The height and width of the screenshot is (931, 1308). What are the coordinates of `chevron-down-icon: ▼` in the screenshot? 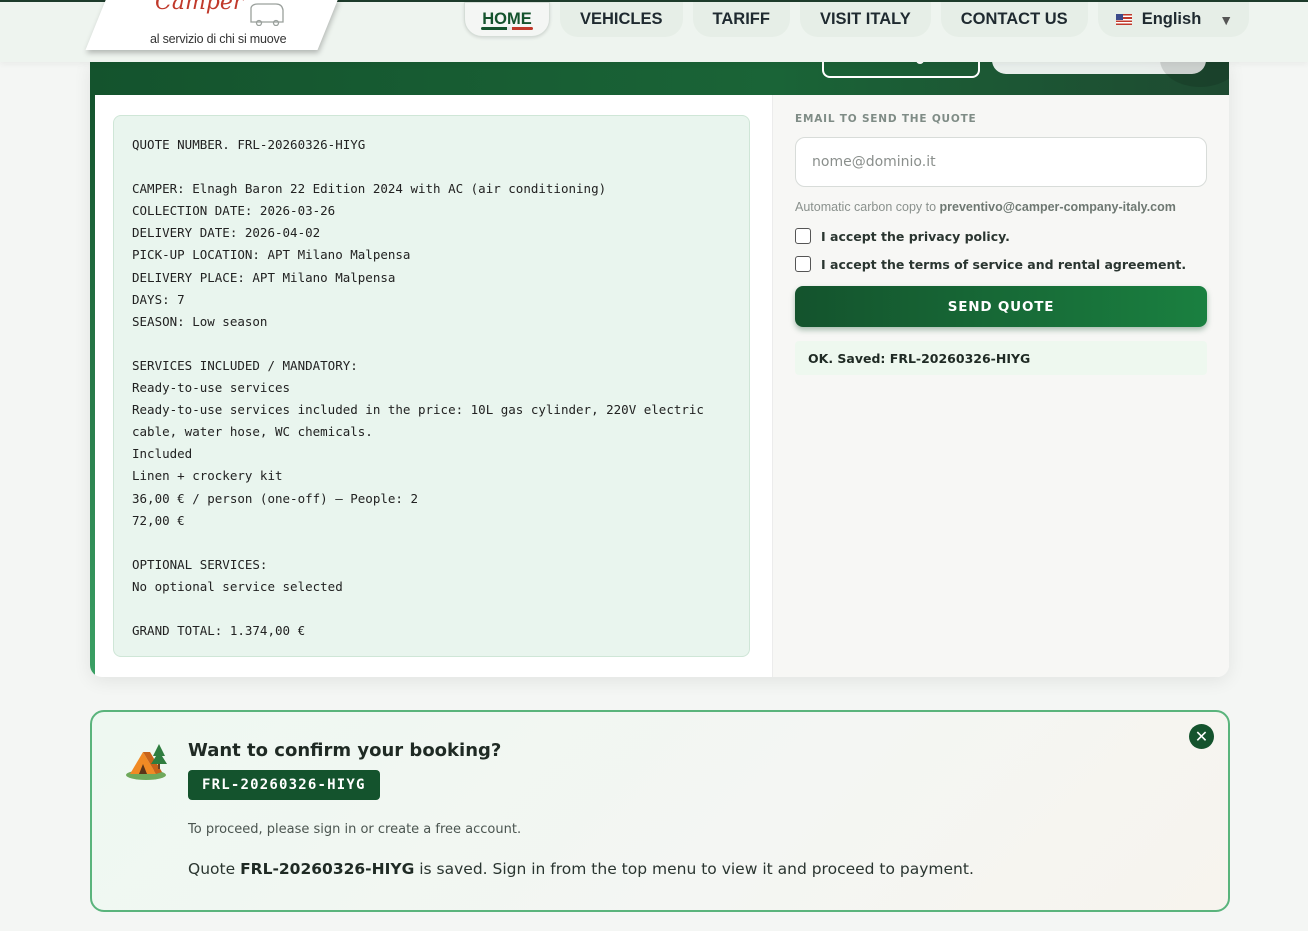 It's located at (1226, 19).